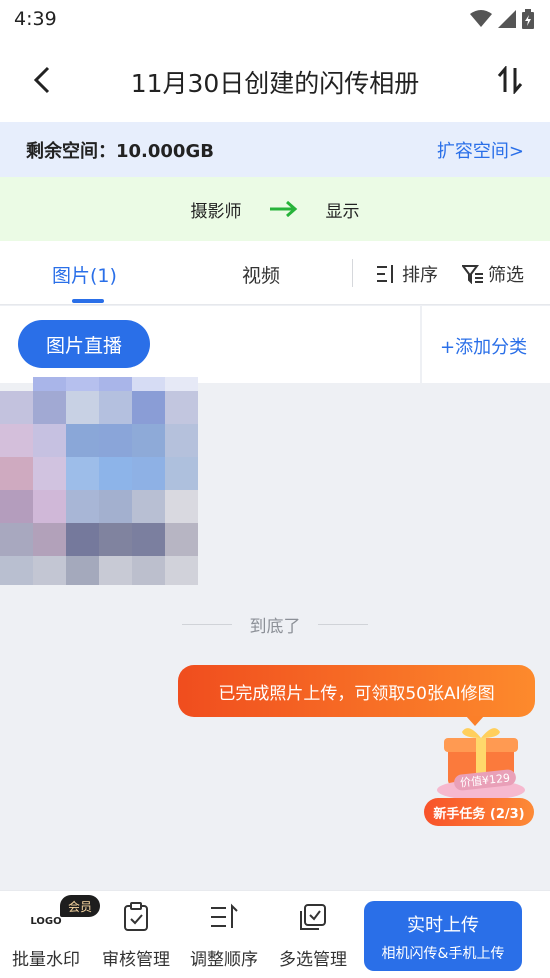 This screenshot has height=978, width=550. I want to click on reorder-label: 调整顺序, so click(224, 960).